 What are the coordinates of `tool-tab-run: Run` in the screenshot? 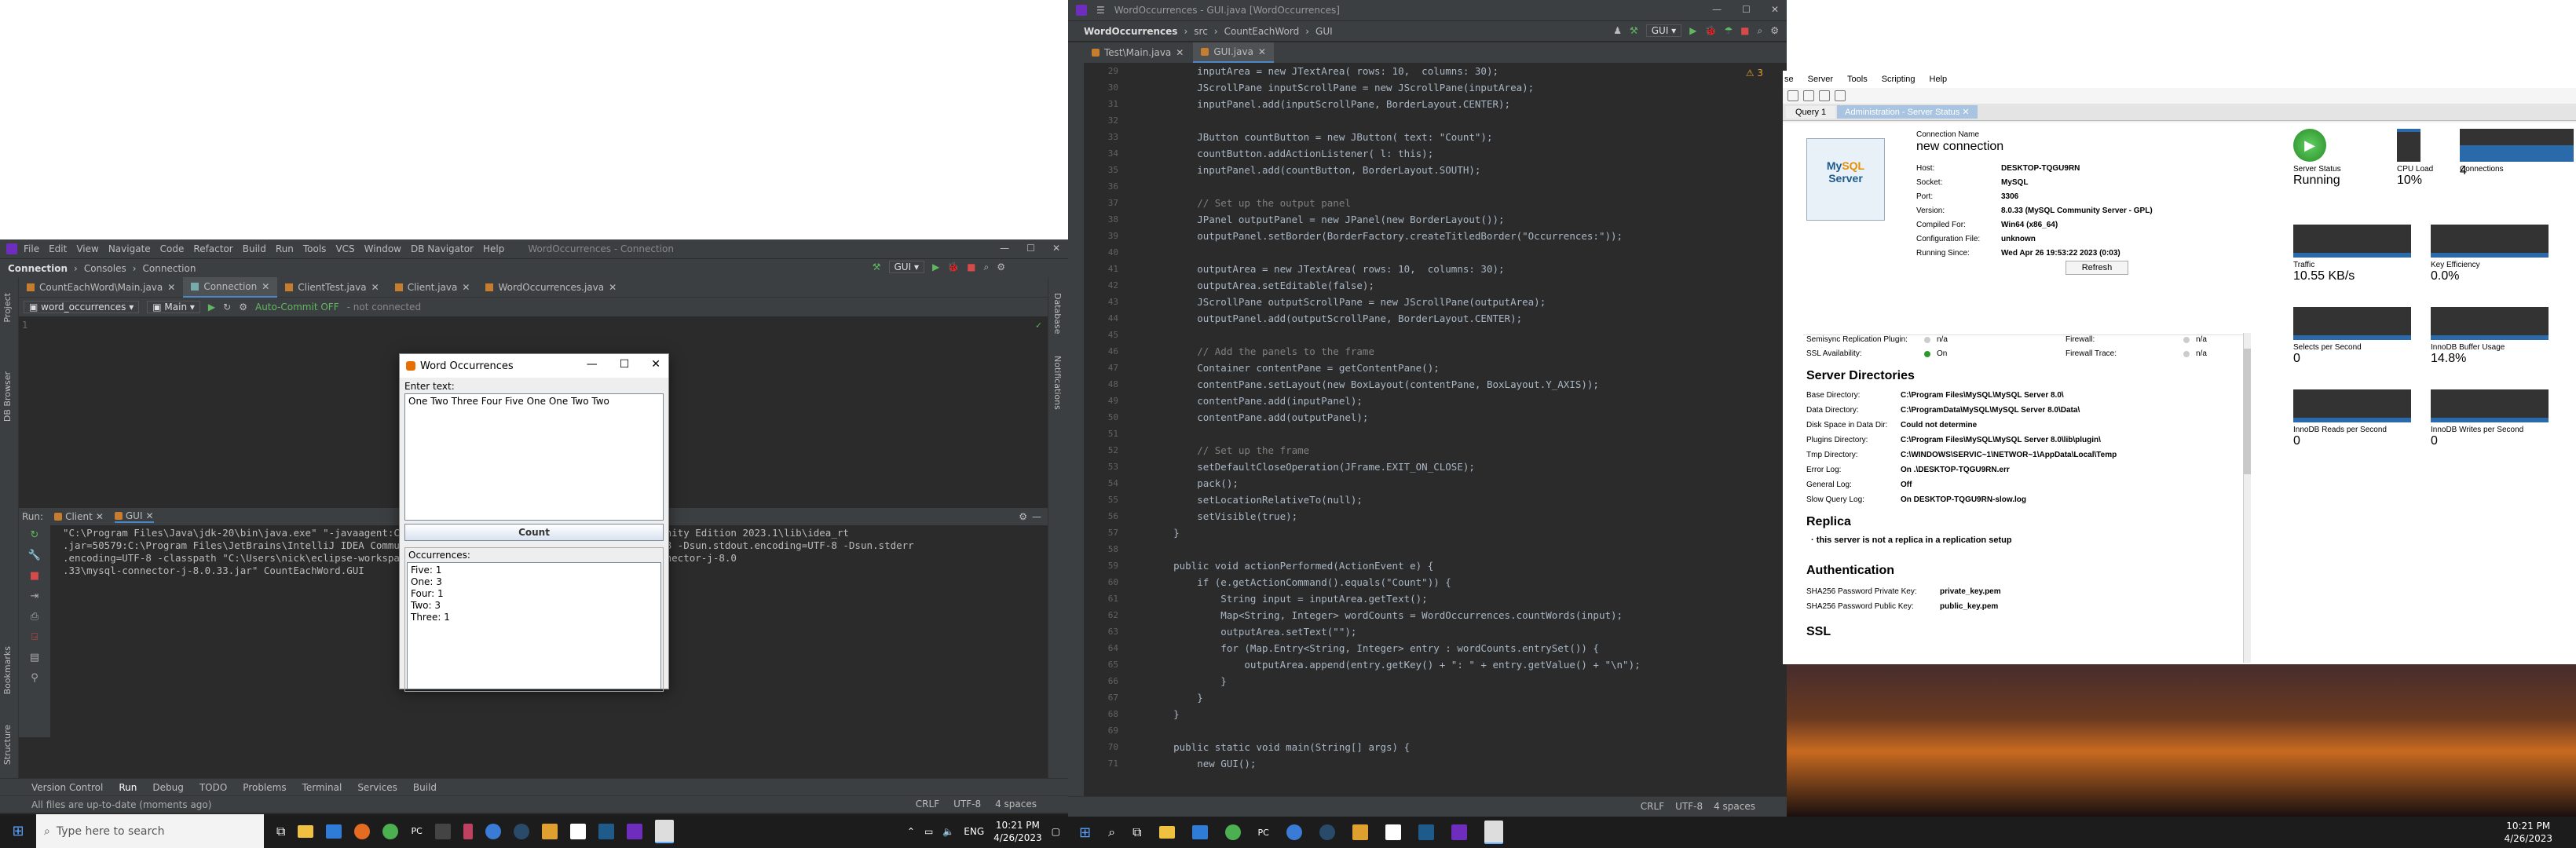 It's located at (128, 787).